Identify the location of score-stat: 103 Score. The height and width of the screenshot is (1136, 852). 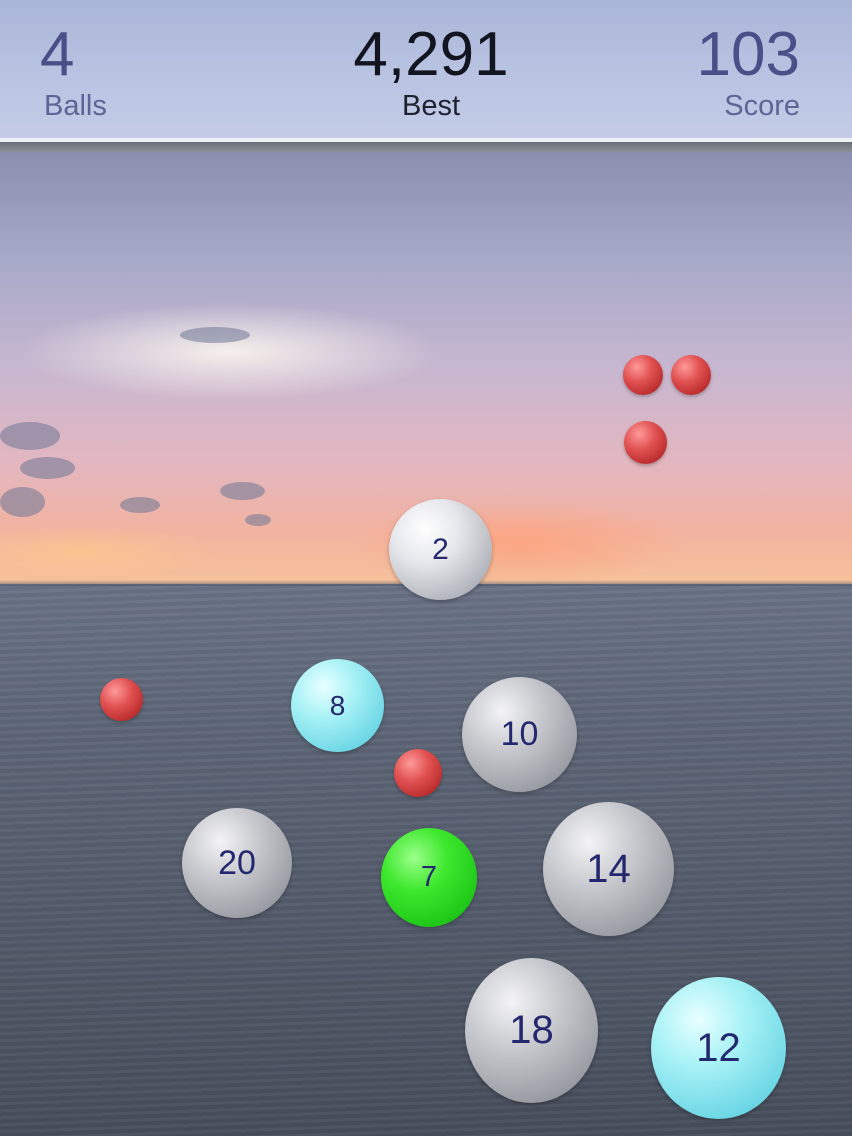
(748, 71).